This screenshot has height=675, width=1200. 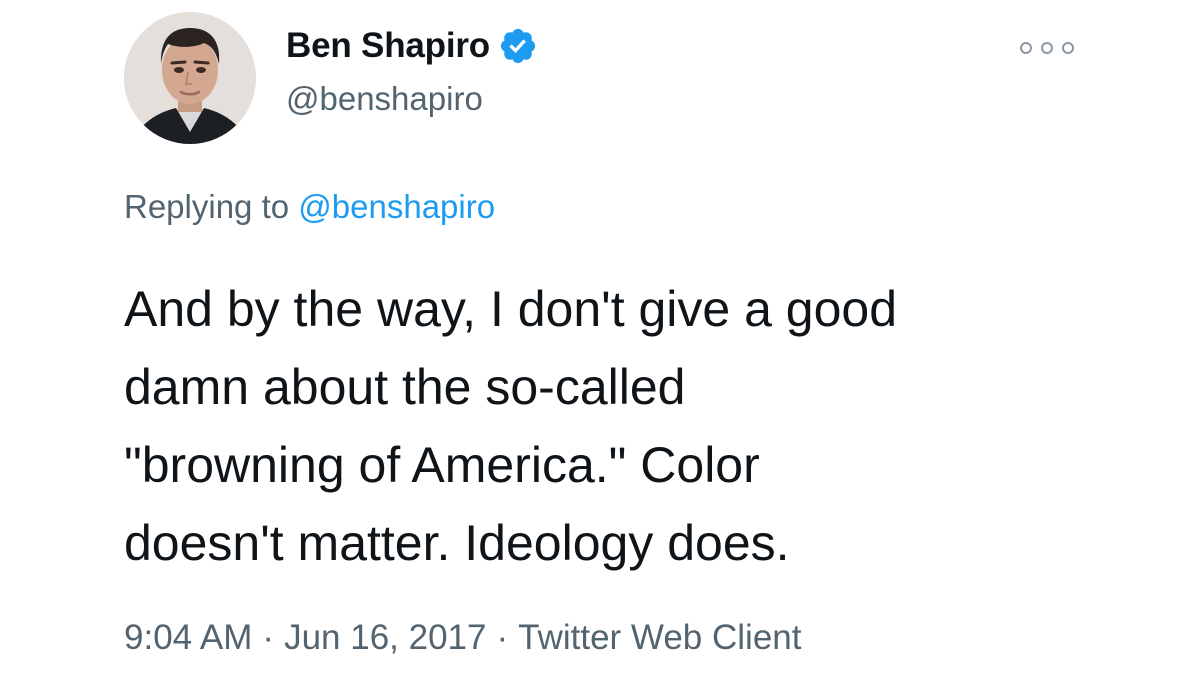 I want to click on author-display-name: Ben Shapiro, so click(x=388, y=46).